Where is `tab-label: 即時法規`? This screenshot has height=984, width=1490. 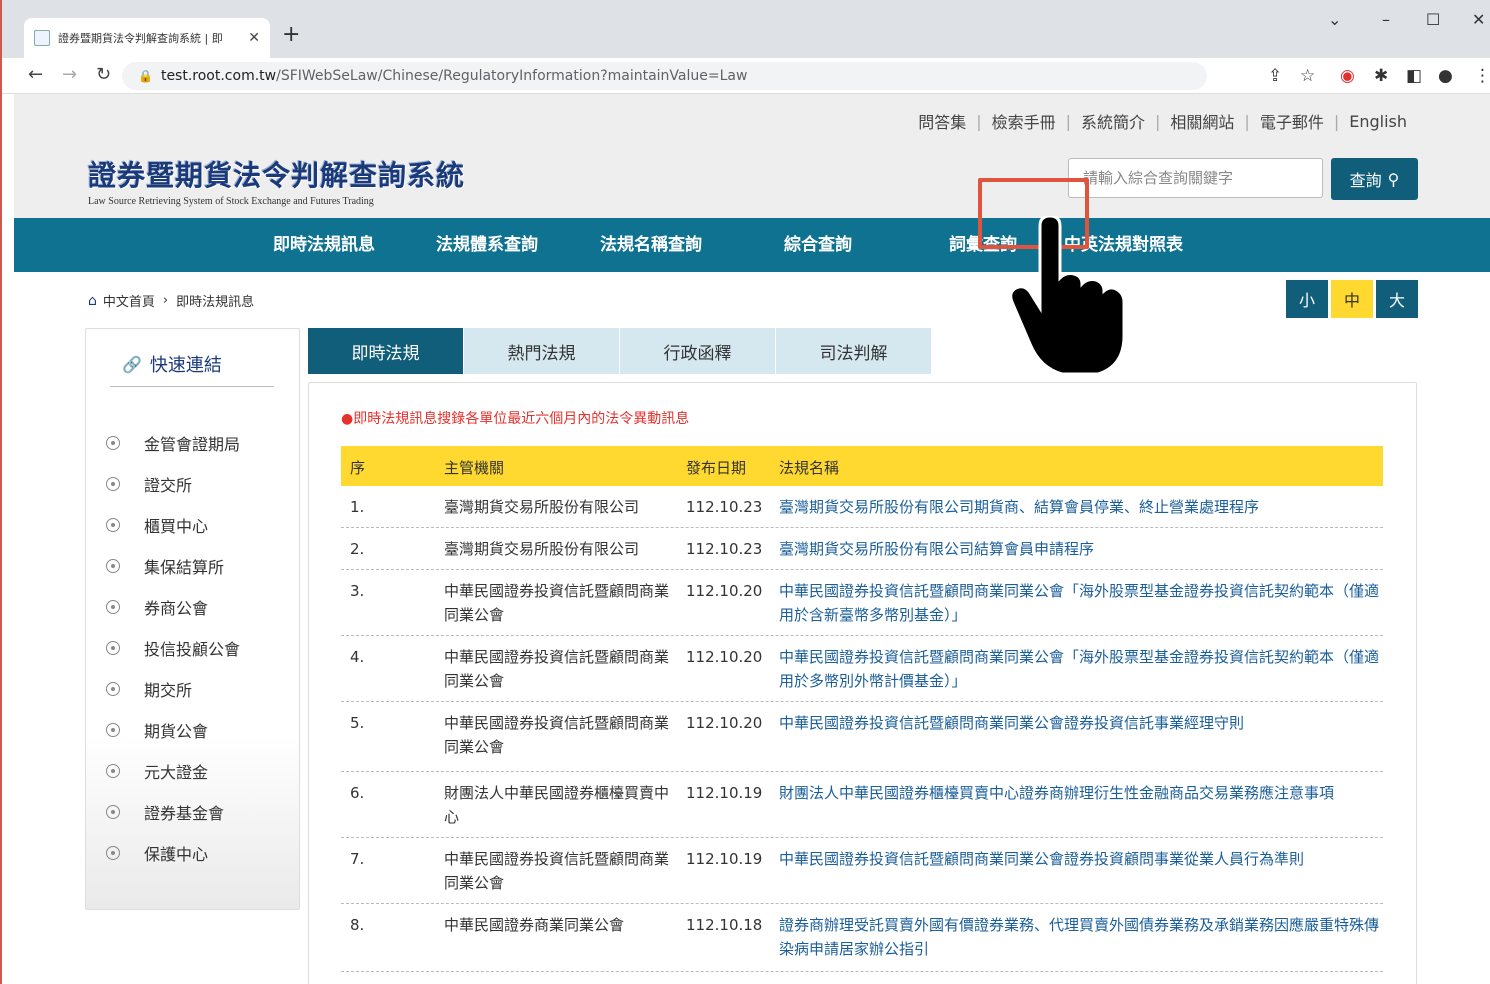
tab-label: 即時法規 is located at coordinates (385, 353).